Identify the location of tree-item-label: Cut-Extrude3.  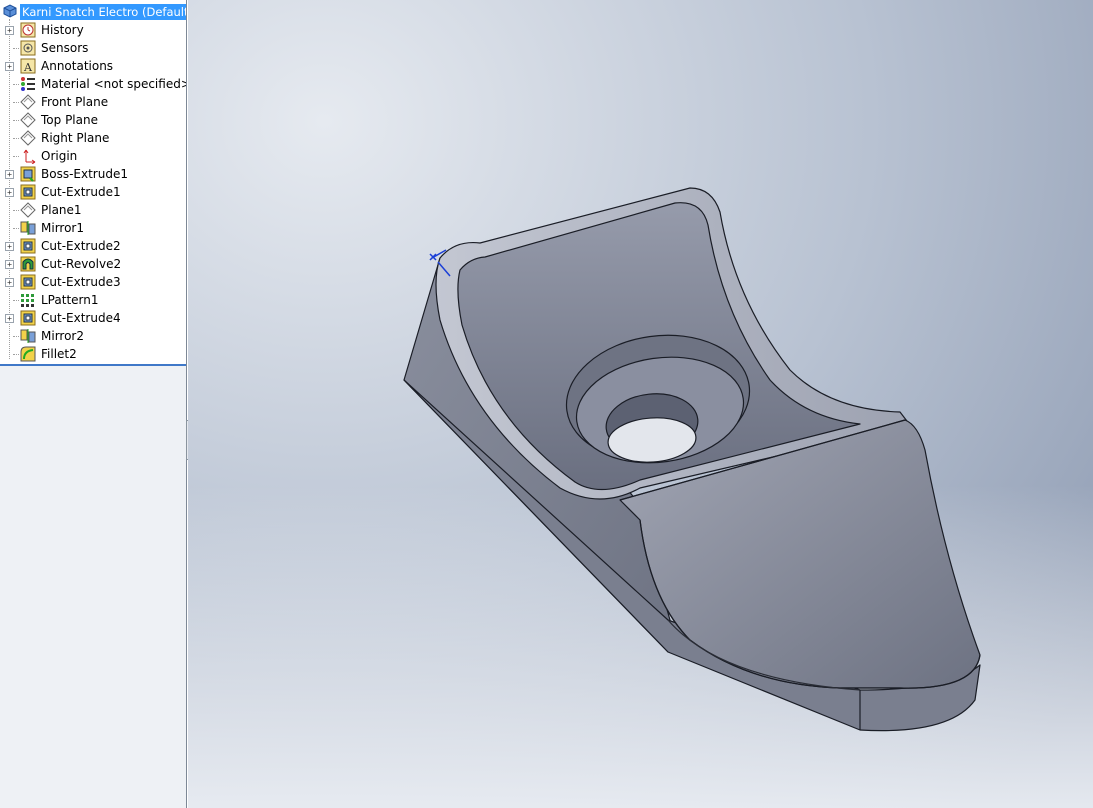
(81, 282).